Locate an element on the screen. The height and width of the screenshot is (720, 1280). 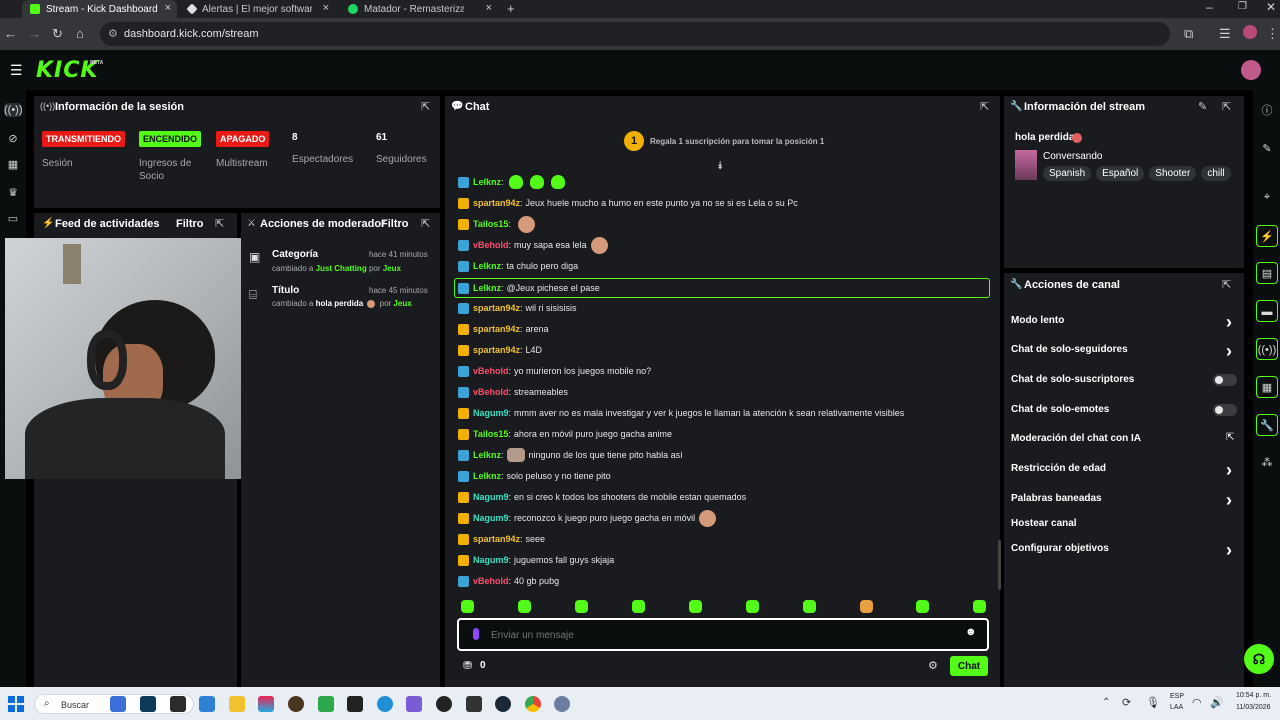
epic-games-icon is located at coordinates (178, 704).